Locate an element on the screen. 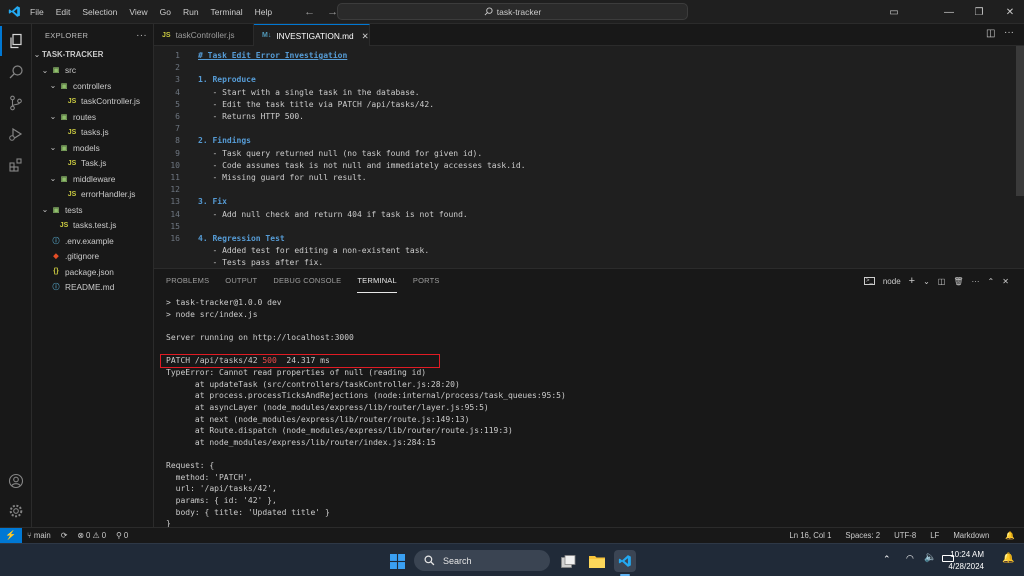 The width and height of the screenshot is (1024, 576). tree-item: JS tasks.js is located at coordinates (92, 132).